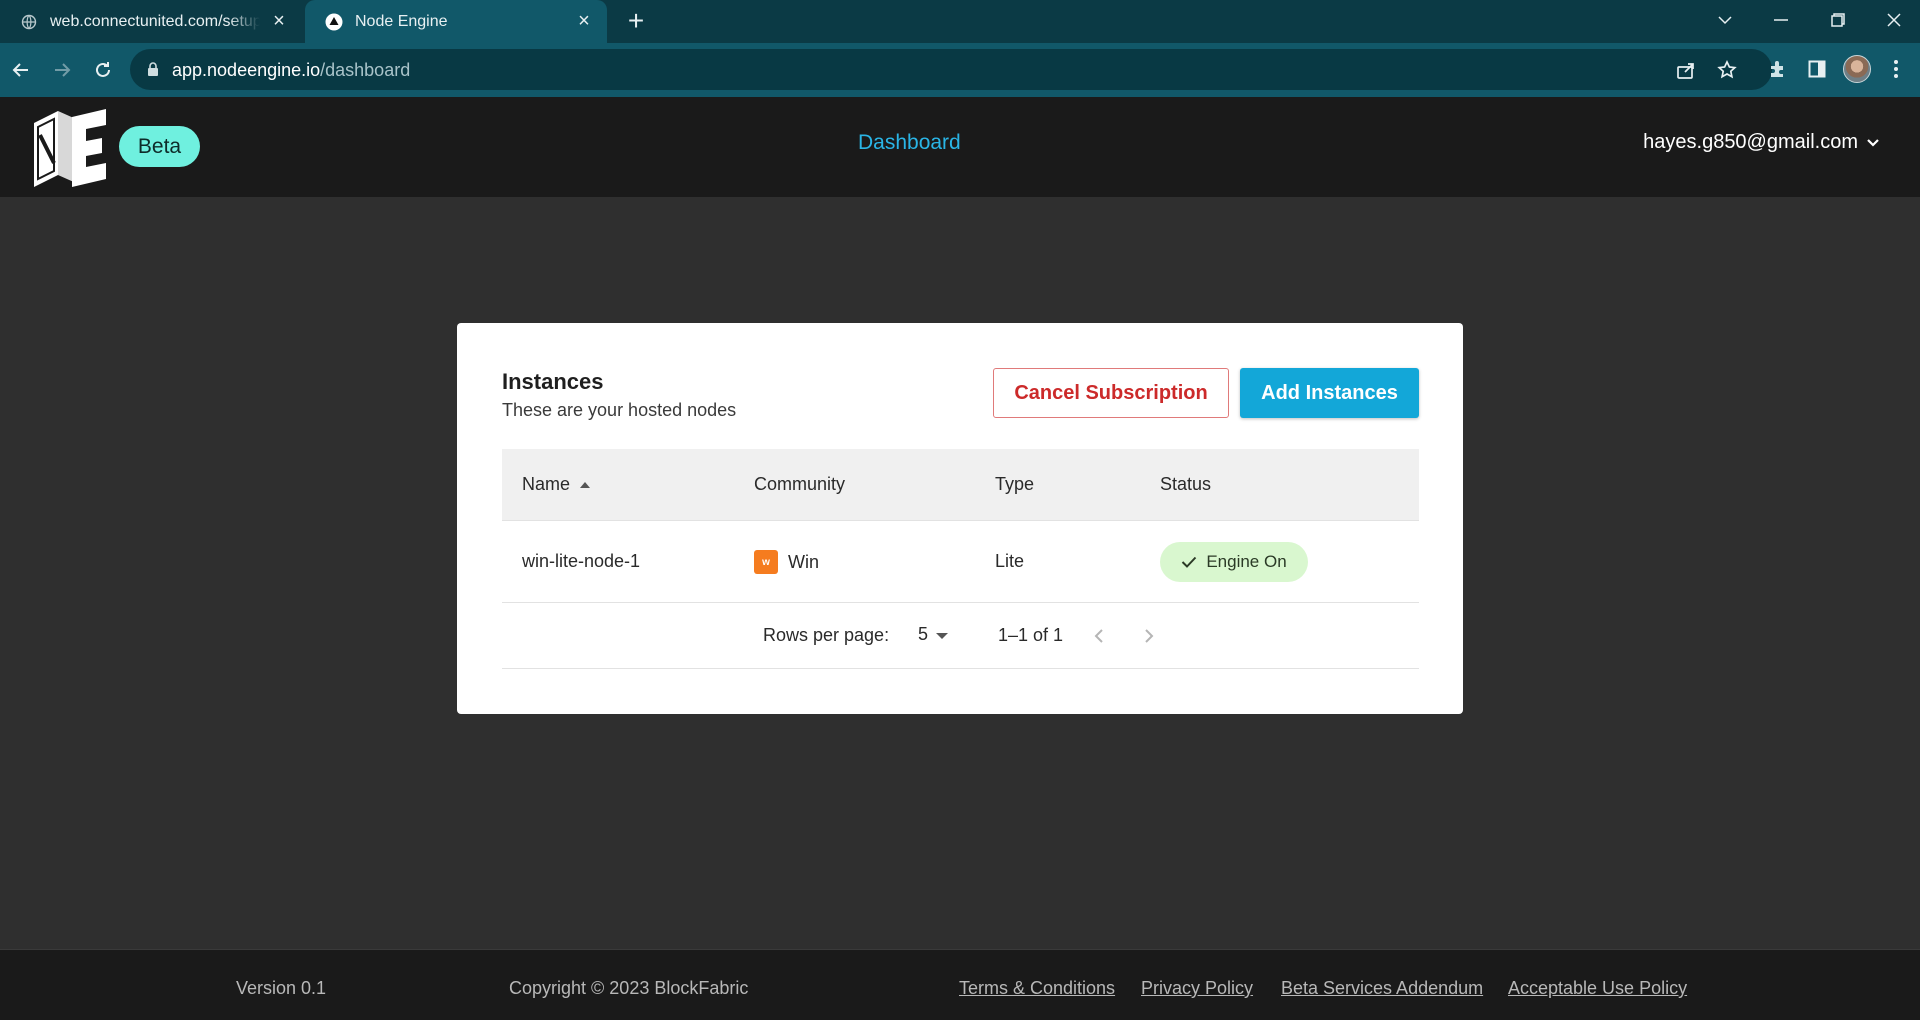  Describe the element at coordinates (159, 146) in the screenshot. I see `beta-badge: Beta` at that location.